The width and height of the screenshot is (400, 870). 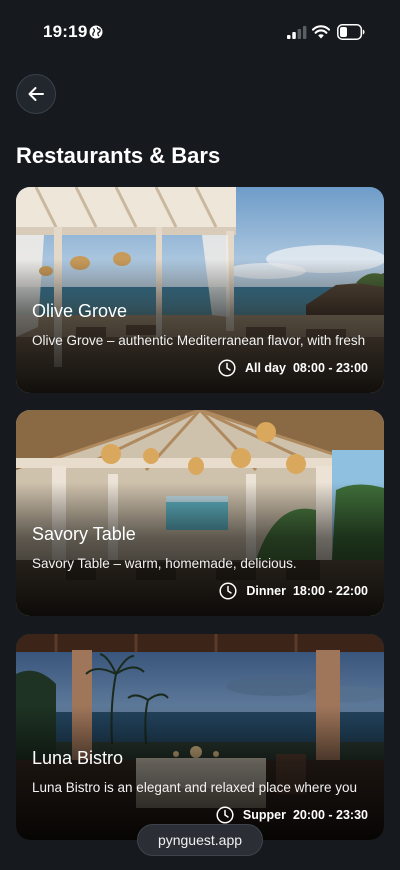 I want to click on venue-hours: Supper 20:00 - 23:30, so click(x=292, y=815).